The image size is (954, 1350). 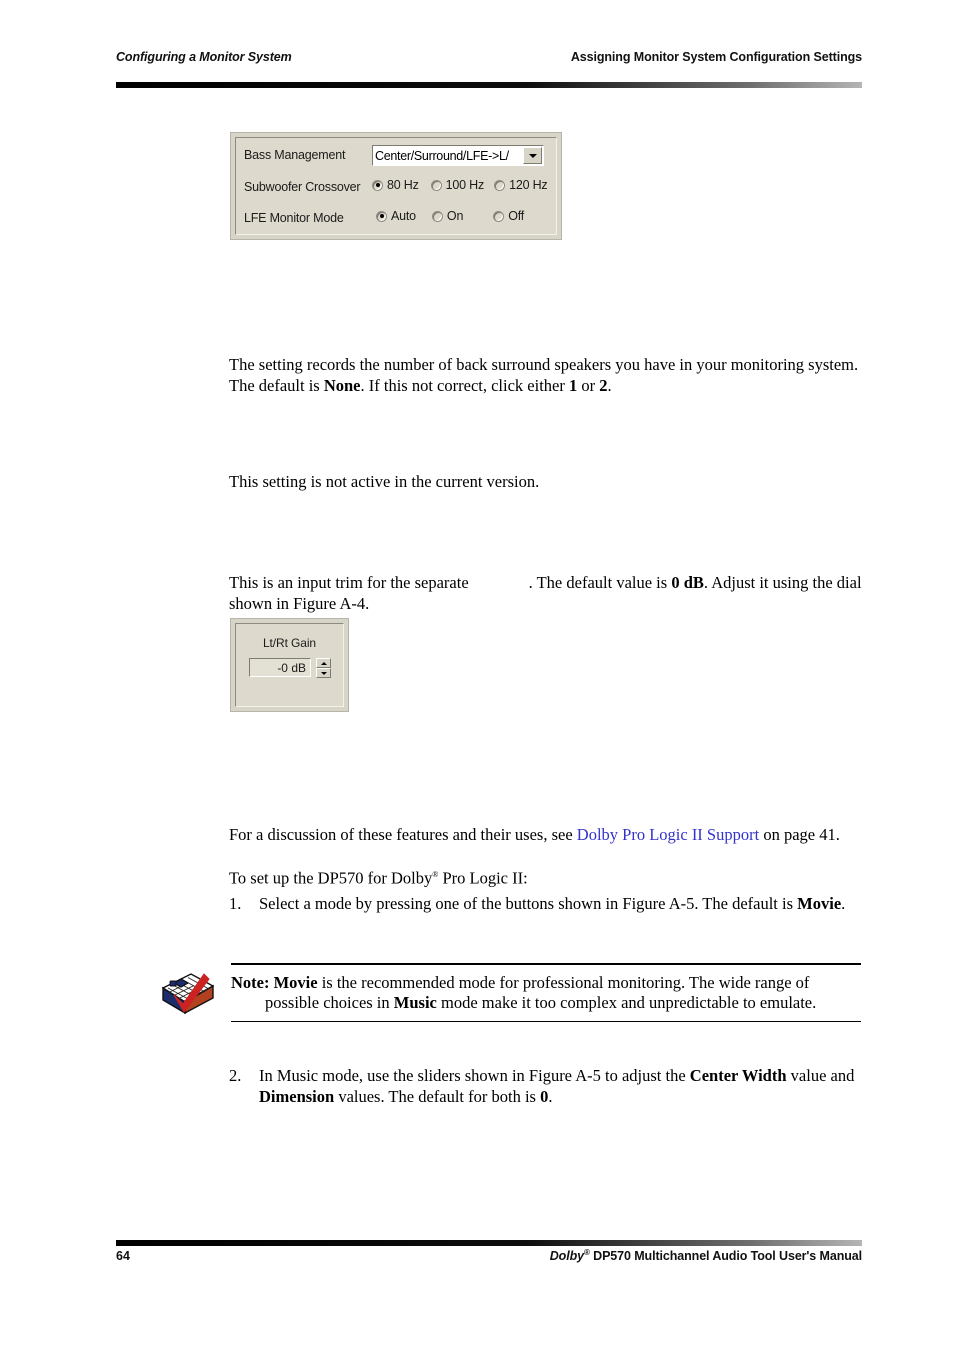 I want to click on note-bottom-rule, so click(x=546, y=1021).